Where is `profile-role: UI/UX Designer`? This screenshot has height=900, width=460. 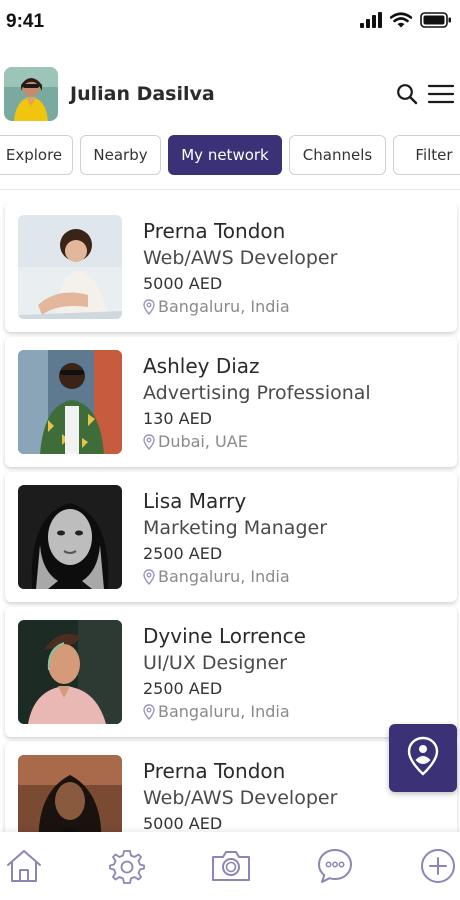
profile-role: UI/UX Designer is located at coordinates (215, 663).